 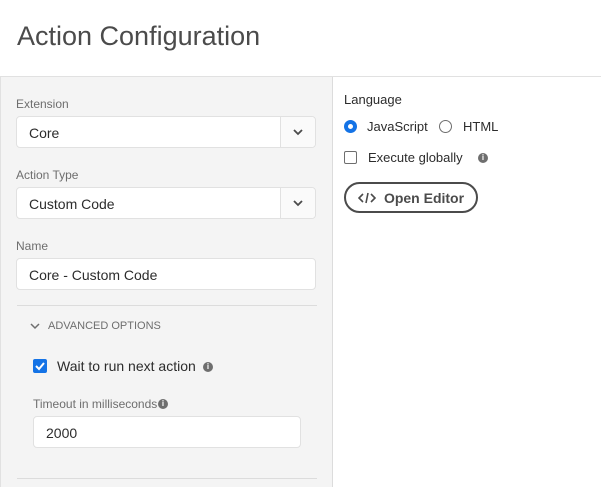 I want to click on name-input: Core - Custom Code, so click(x=166, y=274).